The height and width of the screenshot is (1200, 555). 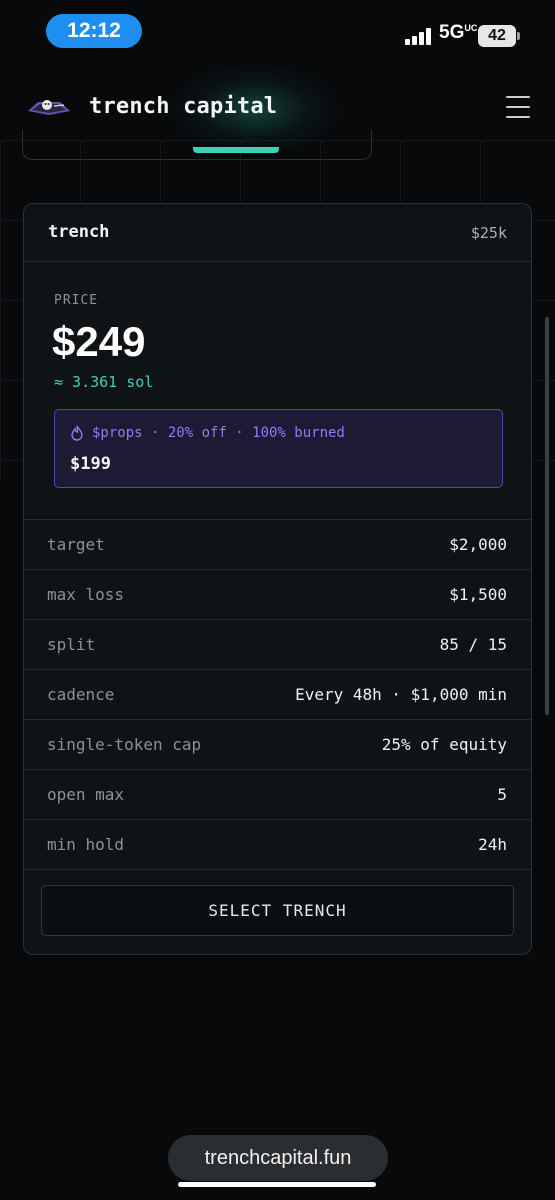 What do you see at coordinates (278, 1158) in the screenshot?
I see `browser-url-bar: trenchcapital.fun` at bounding box center [278, 1158].